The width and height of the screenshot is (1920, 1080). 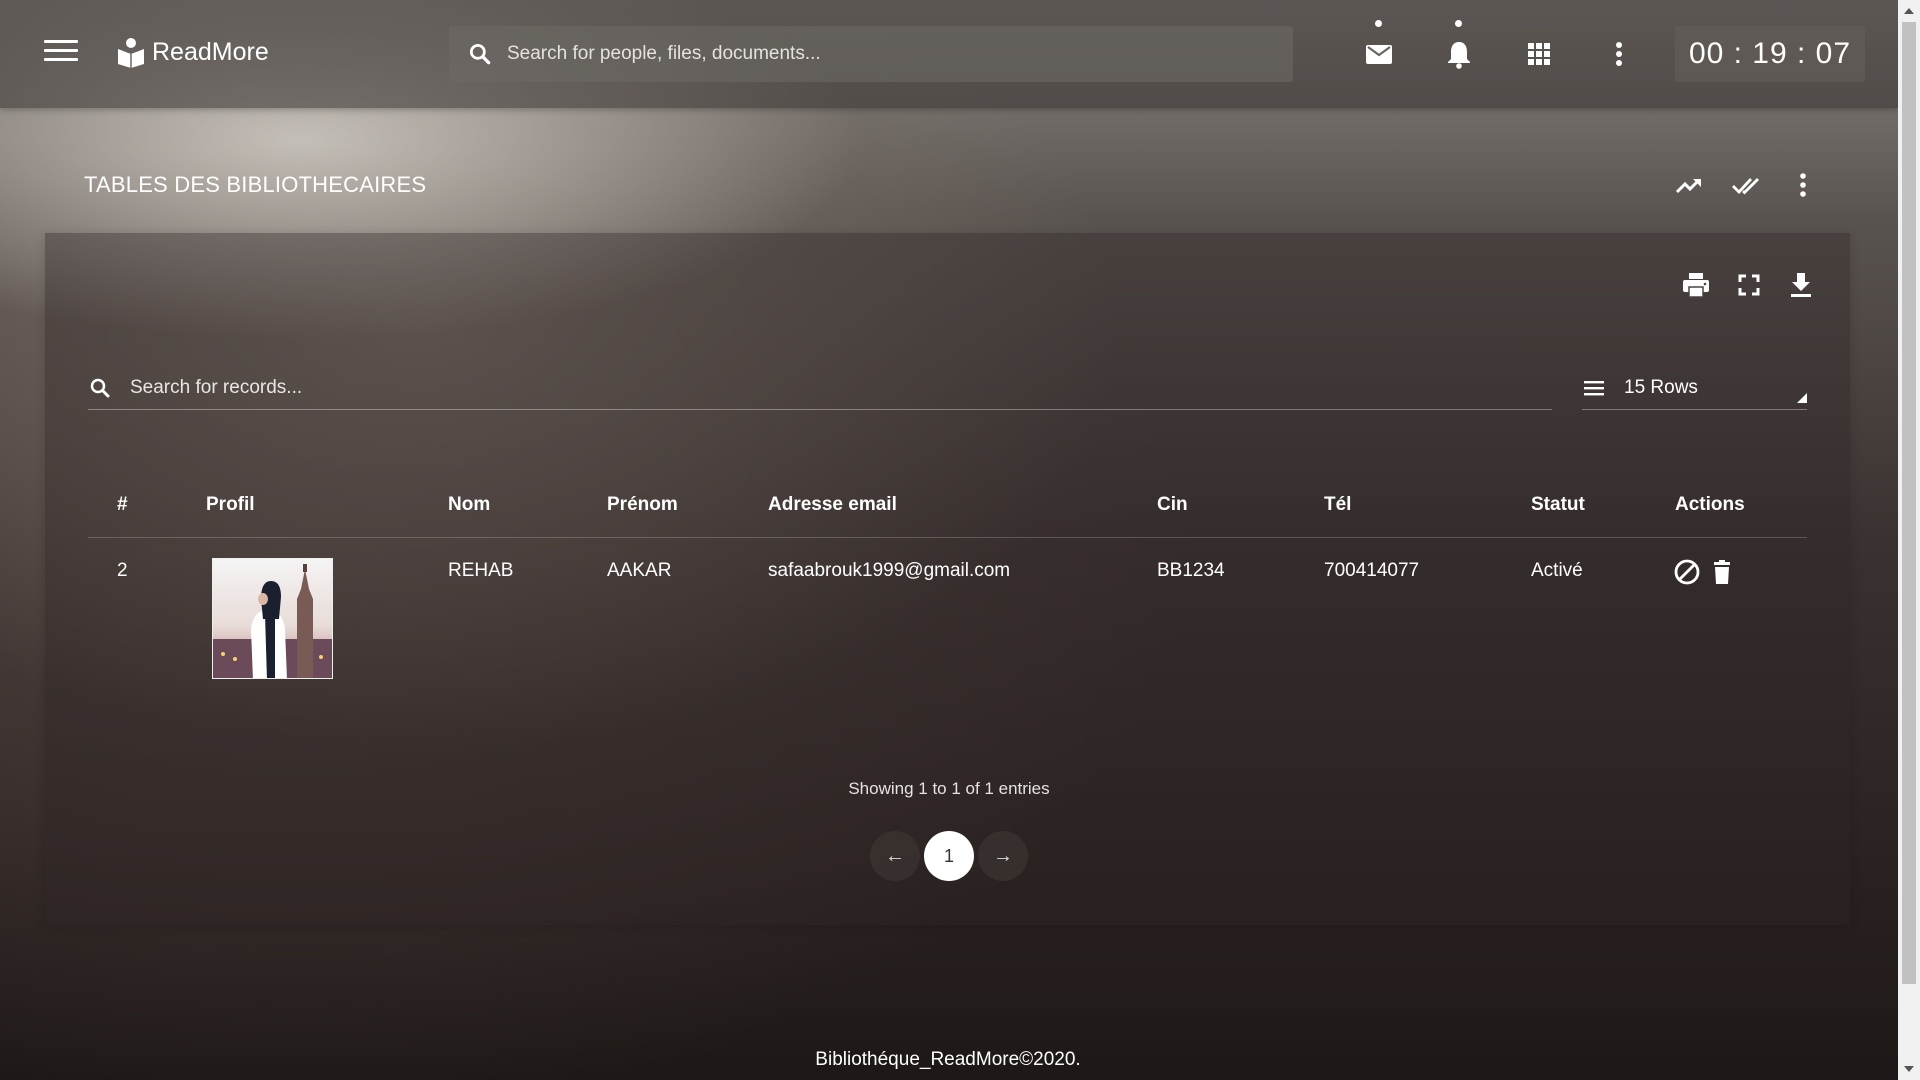 I want to click on column-header: Tél, so click(x=1337, y=505).